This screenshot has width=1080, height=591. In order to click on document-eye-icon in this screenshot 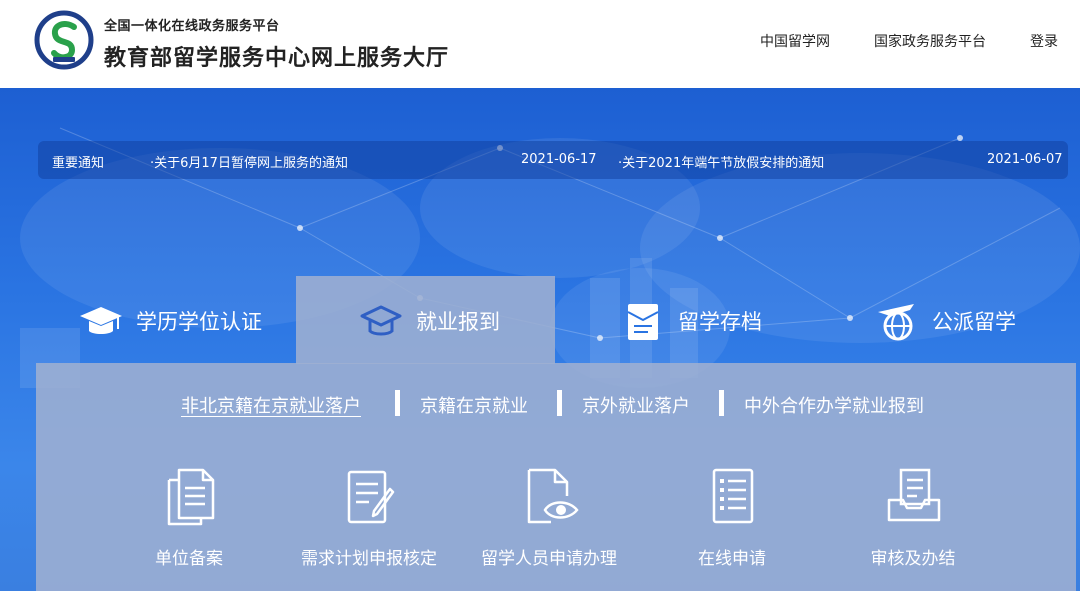, I will do `click(553, 496)`.